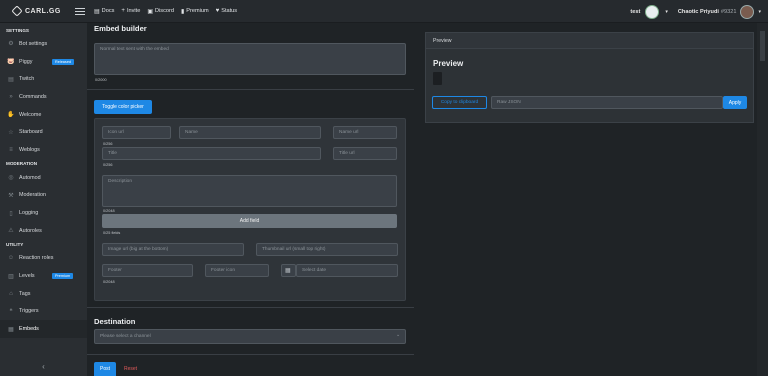  I want to click on sidebar-item-autoroles: ⚠ Autoroles, so click(43, 231).